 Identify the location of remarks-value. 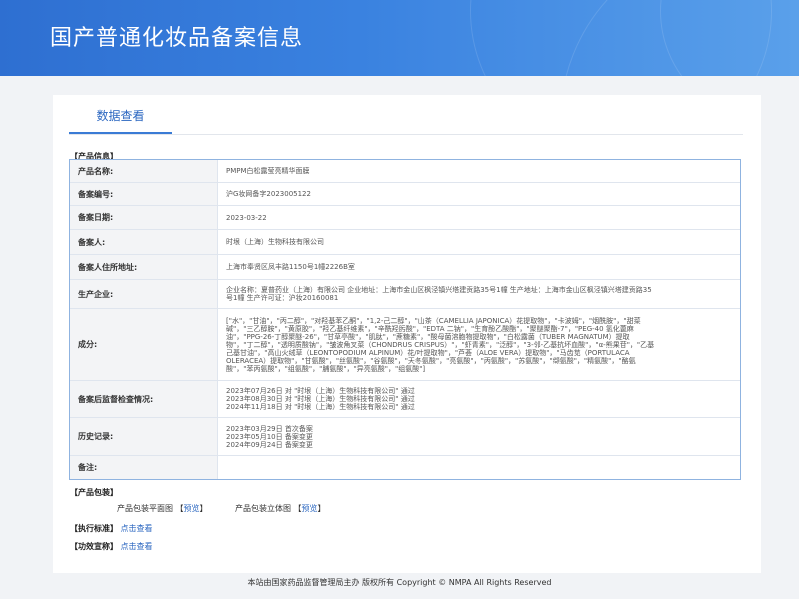
(479, 467).